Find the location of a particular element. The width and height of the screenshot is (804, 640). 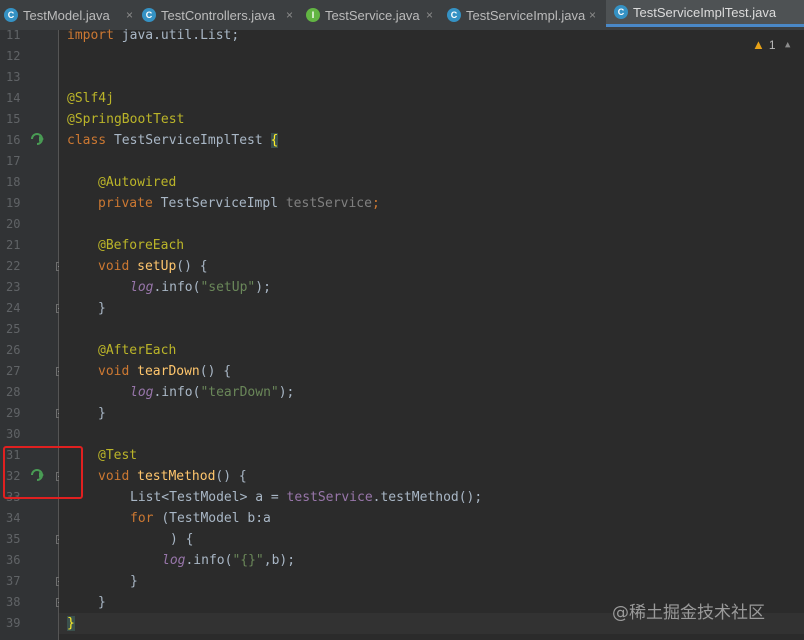

line-number: 16 is located at coordinates (13, 140).